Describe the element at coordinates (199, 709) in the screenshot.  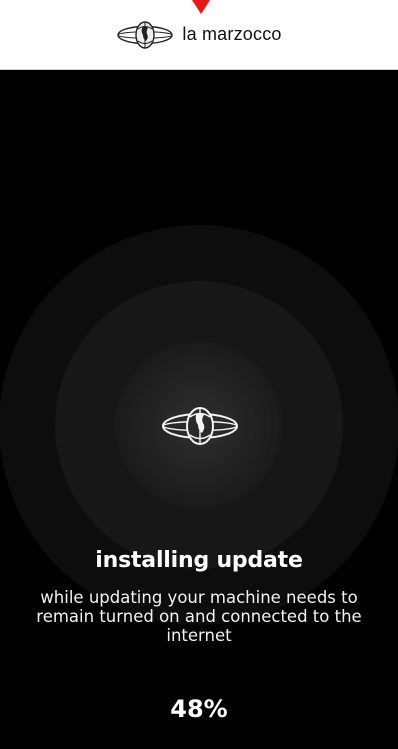
I see `update-progress-percent: 48%` at that location.